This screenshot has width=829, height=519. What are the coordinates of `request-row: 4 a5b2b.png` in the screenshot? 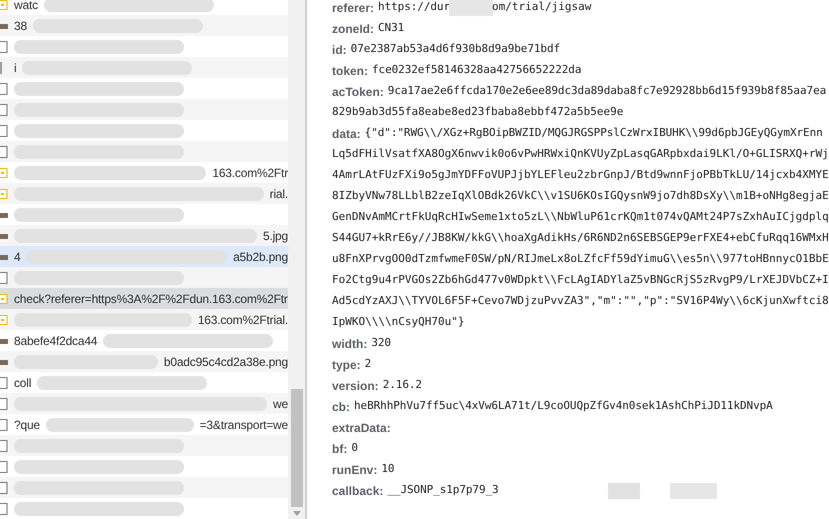 It's located at (144, 256).